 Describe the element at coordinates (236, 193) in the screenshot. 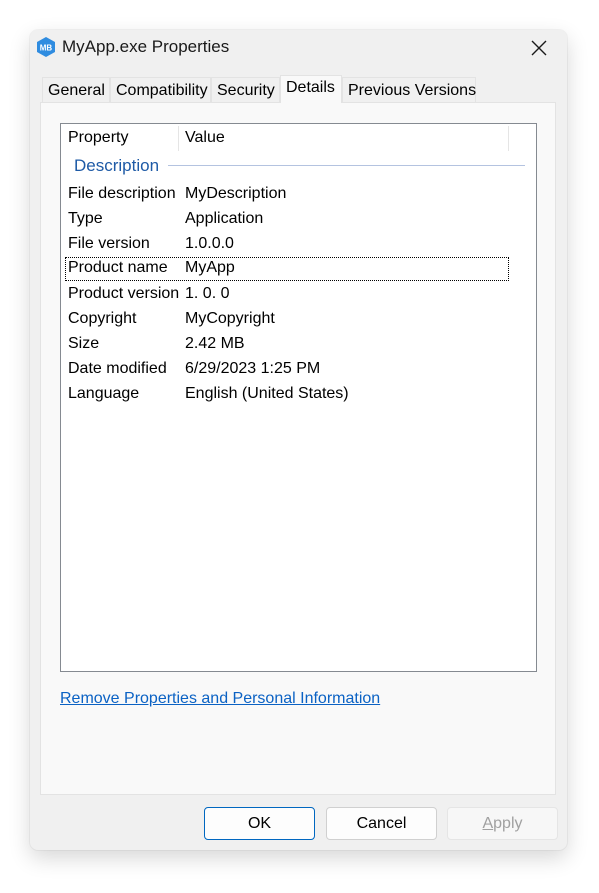

I see `property-value: MyDescription` at that location.